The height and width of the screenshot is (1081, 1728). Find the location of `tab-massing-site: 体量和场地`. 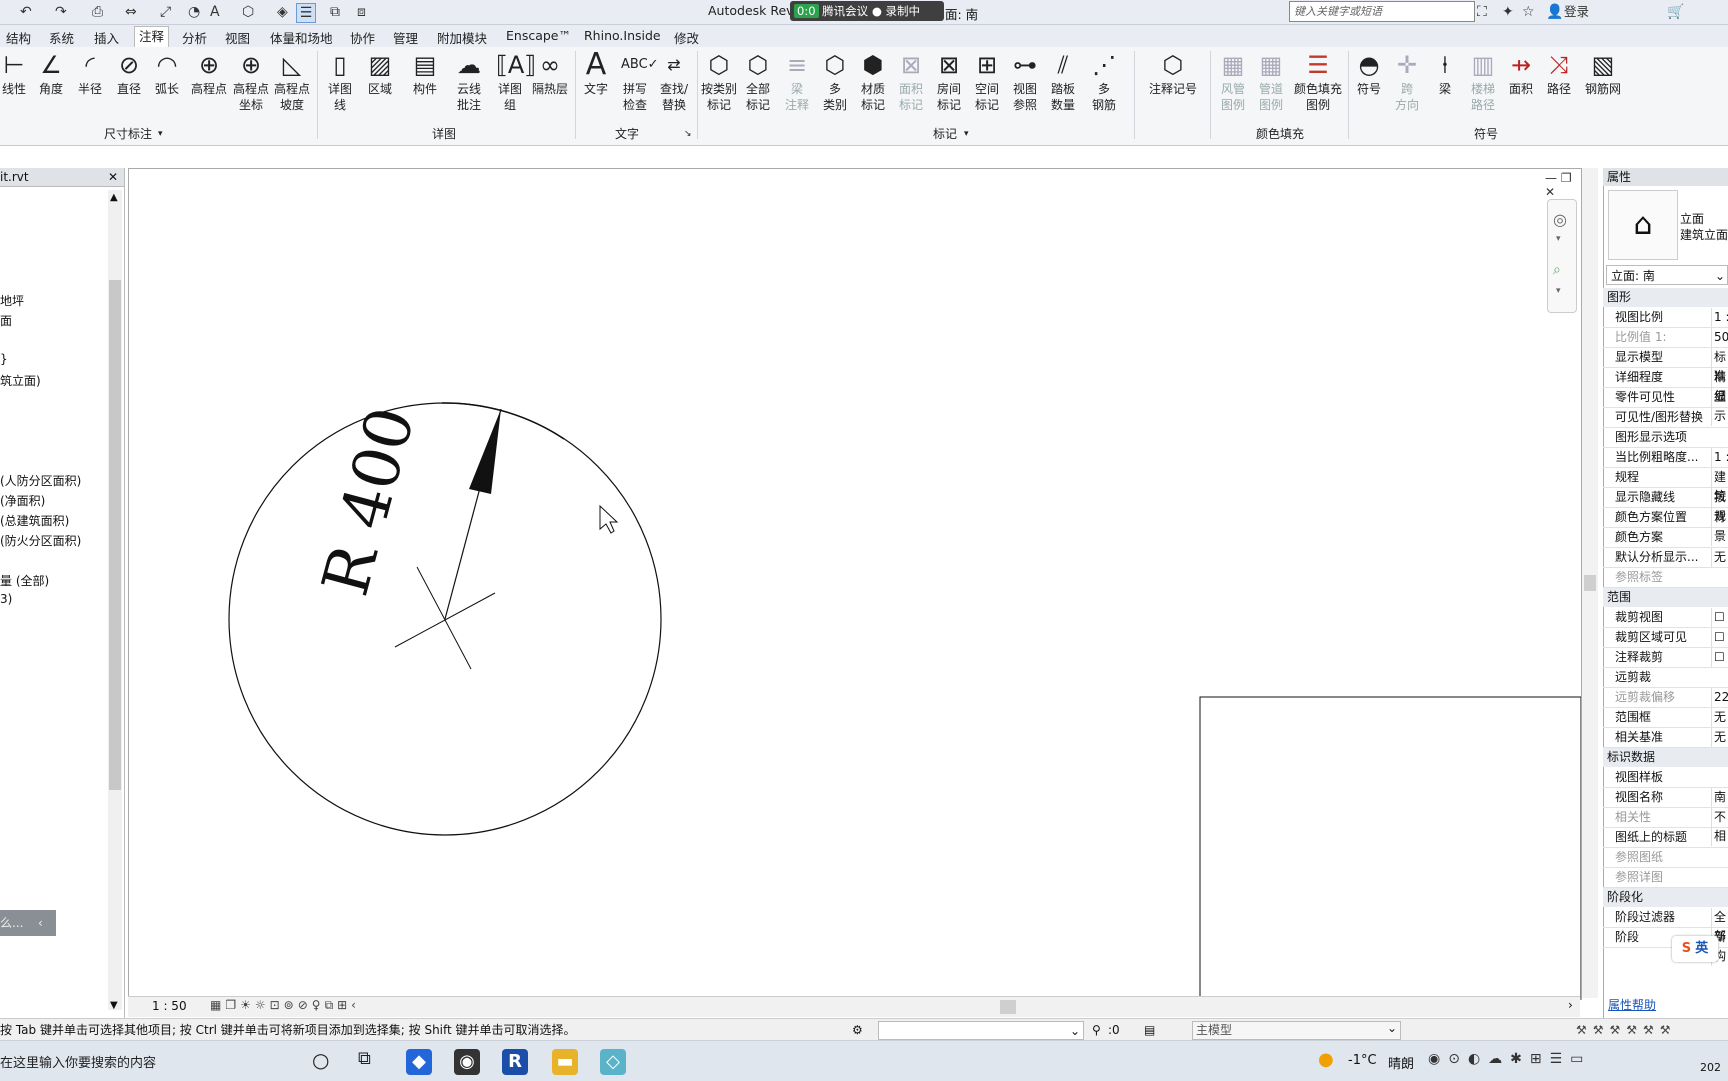

tab-massing-site: 体量和场地 is located at coordinates (301, 37).